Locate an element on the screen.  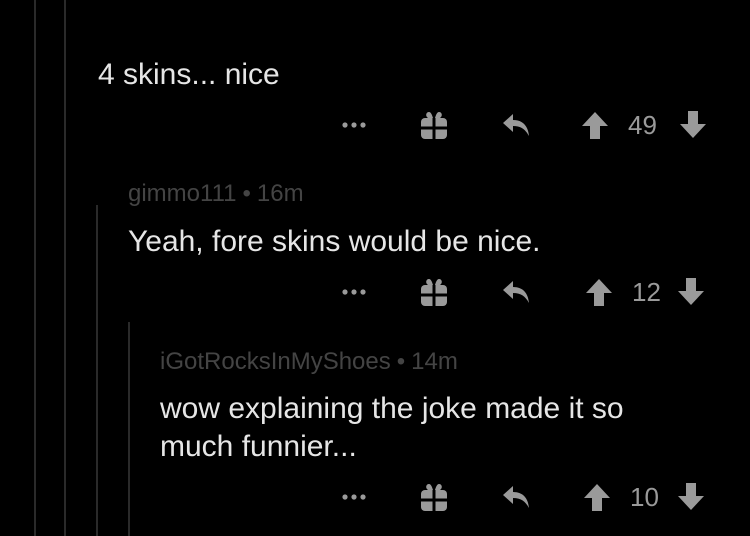
comment-body: 4 skins... nice is located at coordinates (189, 74).